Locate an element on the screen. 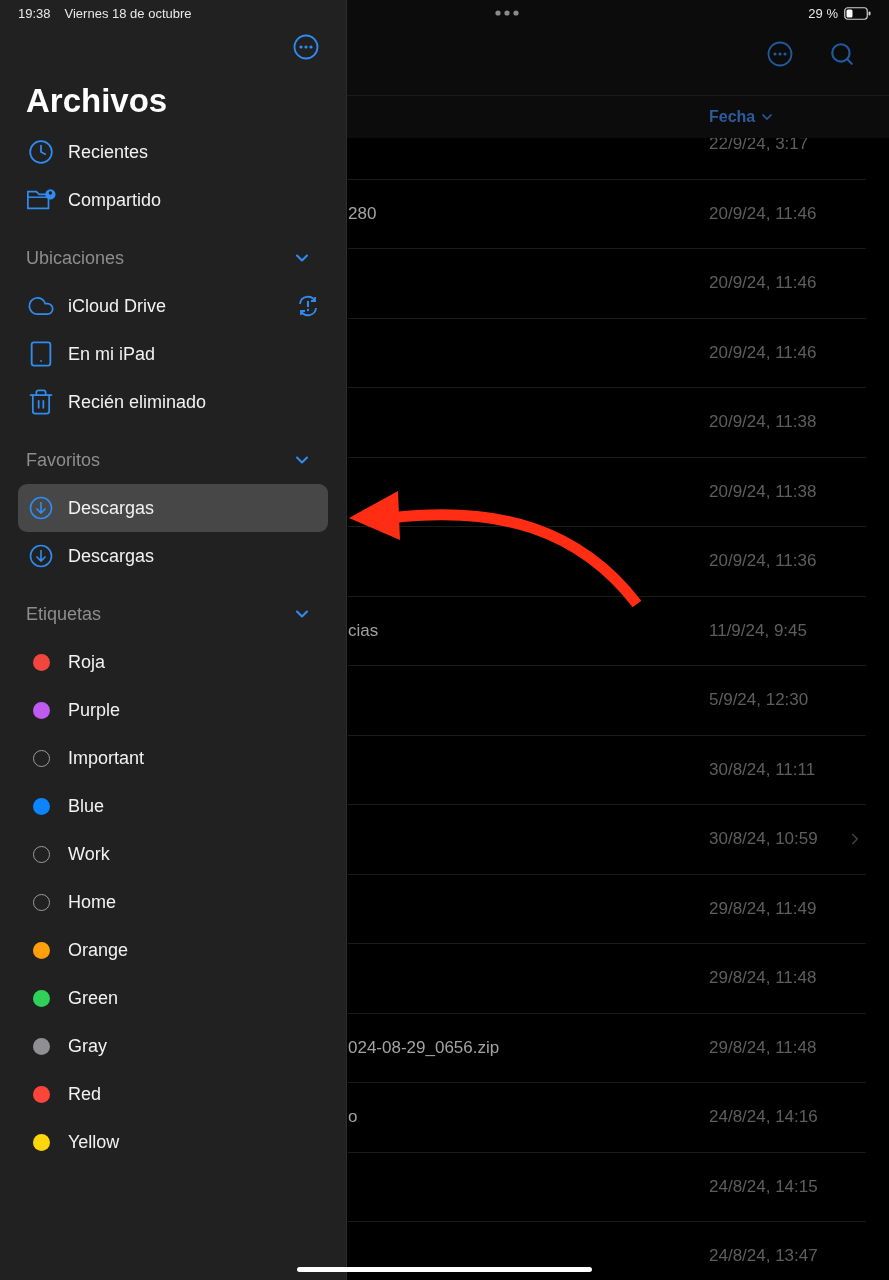 This screenshot has width=889, height=1280. file-name: o is located at coordinates (353, 1116).